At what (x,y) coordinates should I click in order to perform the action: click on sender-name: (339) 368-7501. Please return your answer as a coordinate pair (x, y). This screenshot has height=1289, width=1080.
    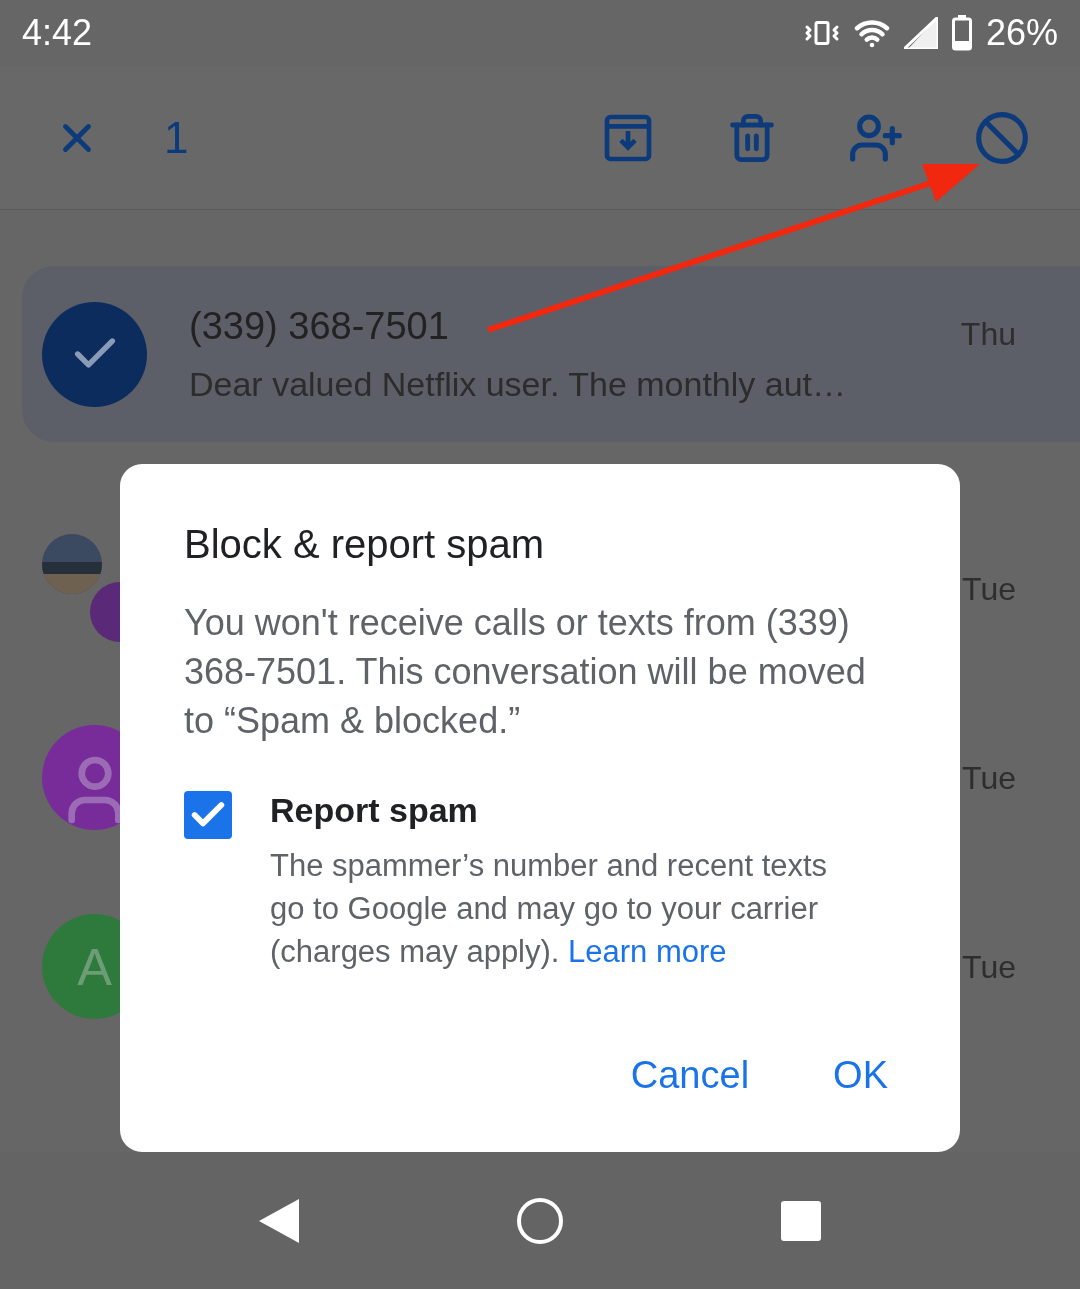
    Looking at the image, I should click on (319, 326).